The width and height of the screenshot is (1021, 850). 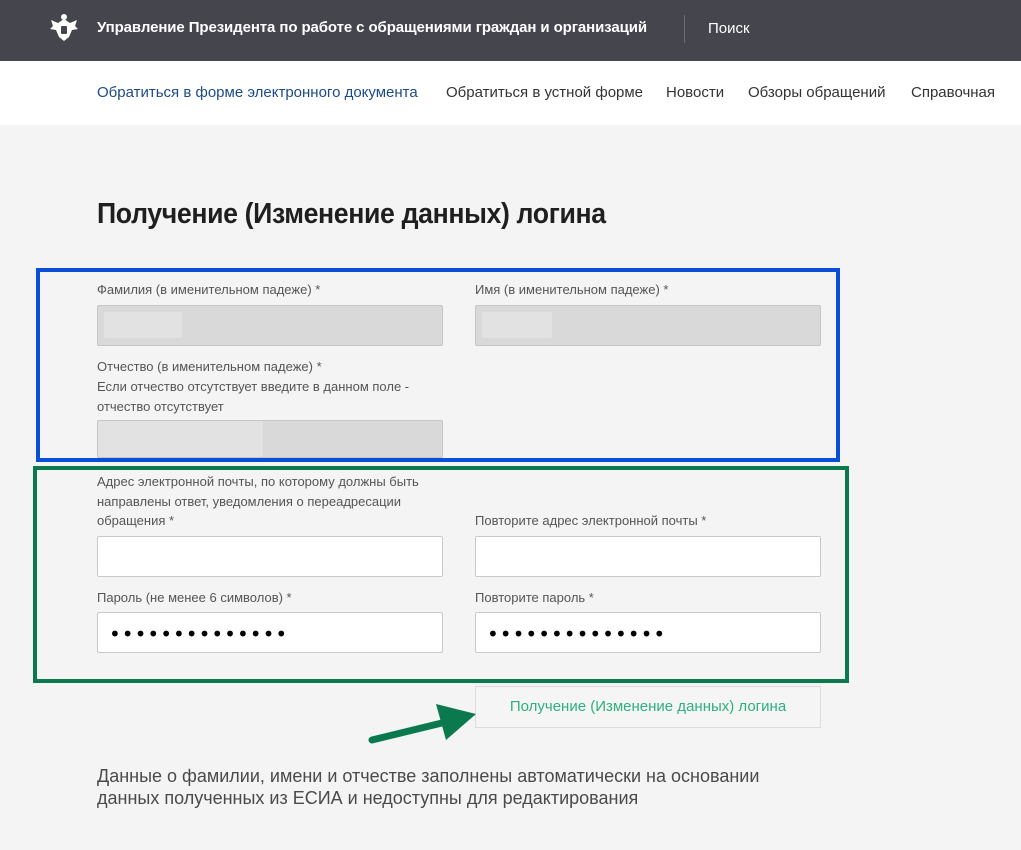 What do you see at coordinates (729, 28) in the screenshot?
I see `search-link: Поиск` at bounding box center [729, 28].